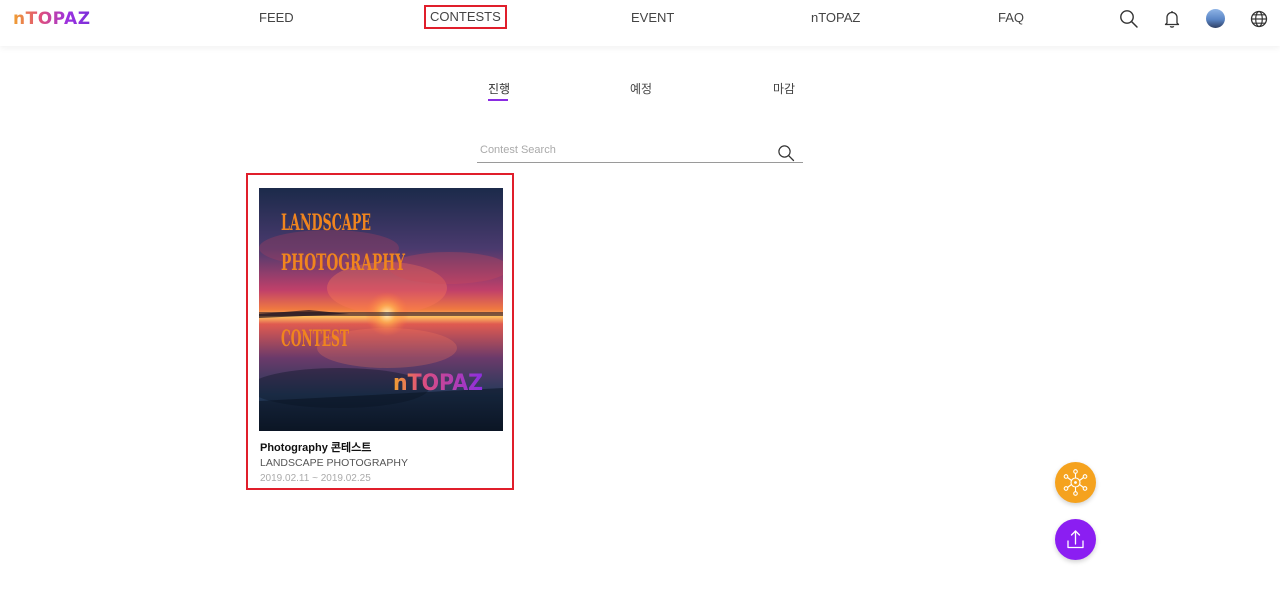 The height and width of the screenshot is (591, 1280). I want to click on ntopaz-logo: nTOPAZ, so click(52, 19).